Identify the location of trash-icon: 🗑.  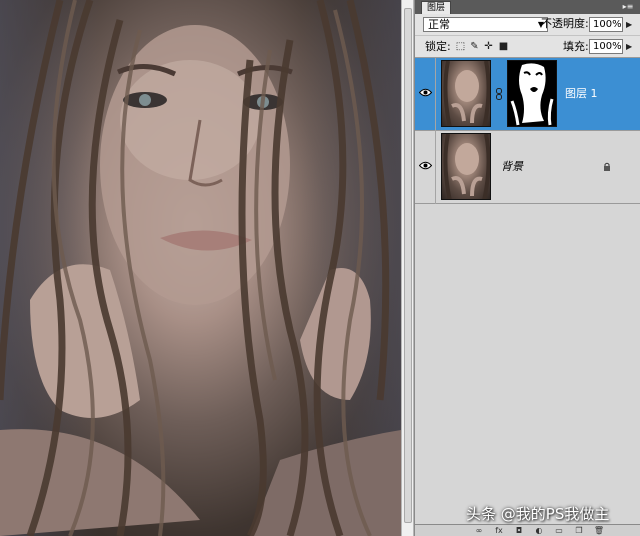
(599, 531).